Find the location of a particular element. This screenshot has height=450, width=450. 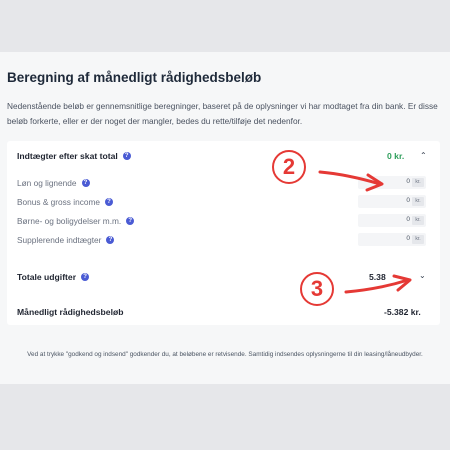

supplementary-input: 0 kr. is located at coordinates (392, 239).